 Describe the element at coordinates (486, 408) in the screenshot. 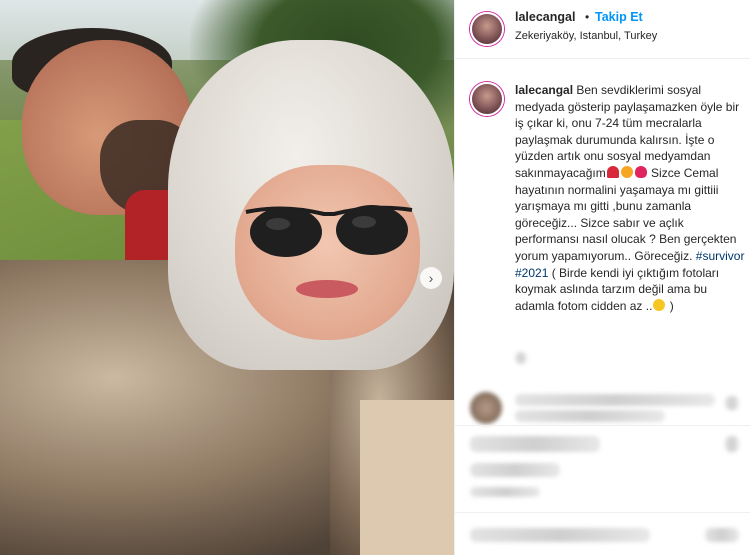

I see `blurred-avatar` at that location.